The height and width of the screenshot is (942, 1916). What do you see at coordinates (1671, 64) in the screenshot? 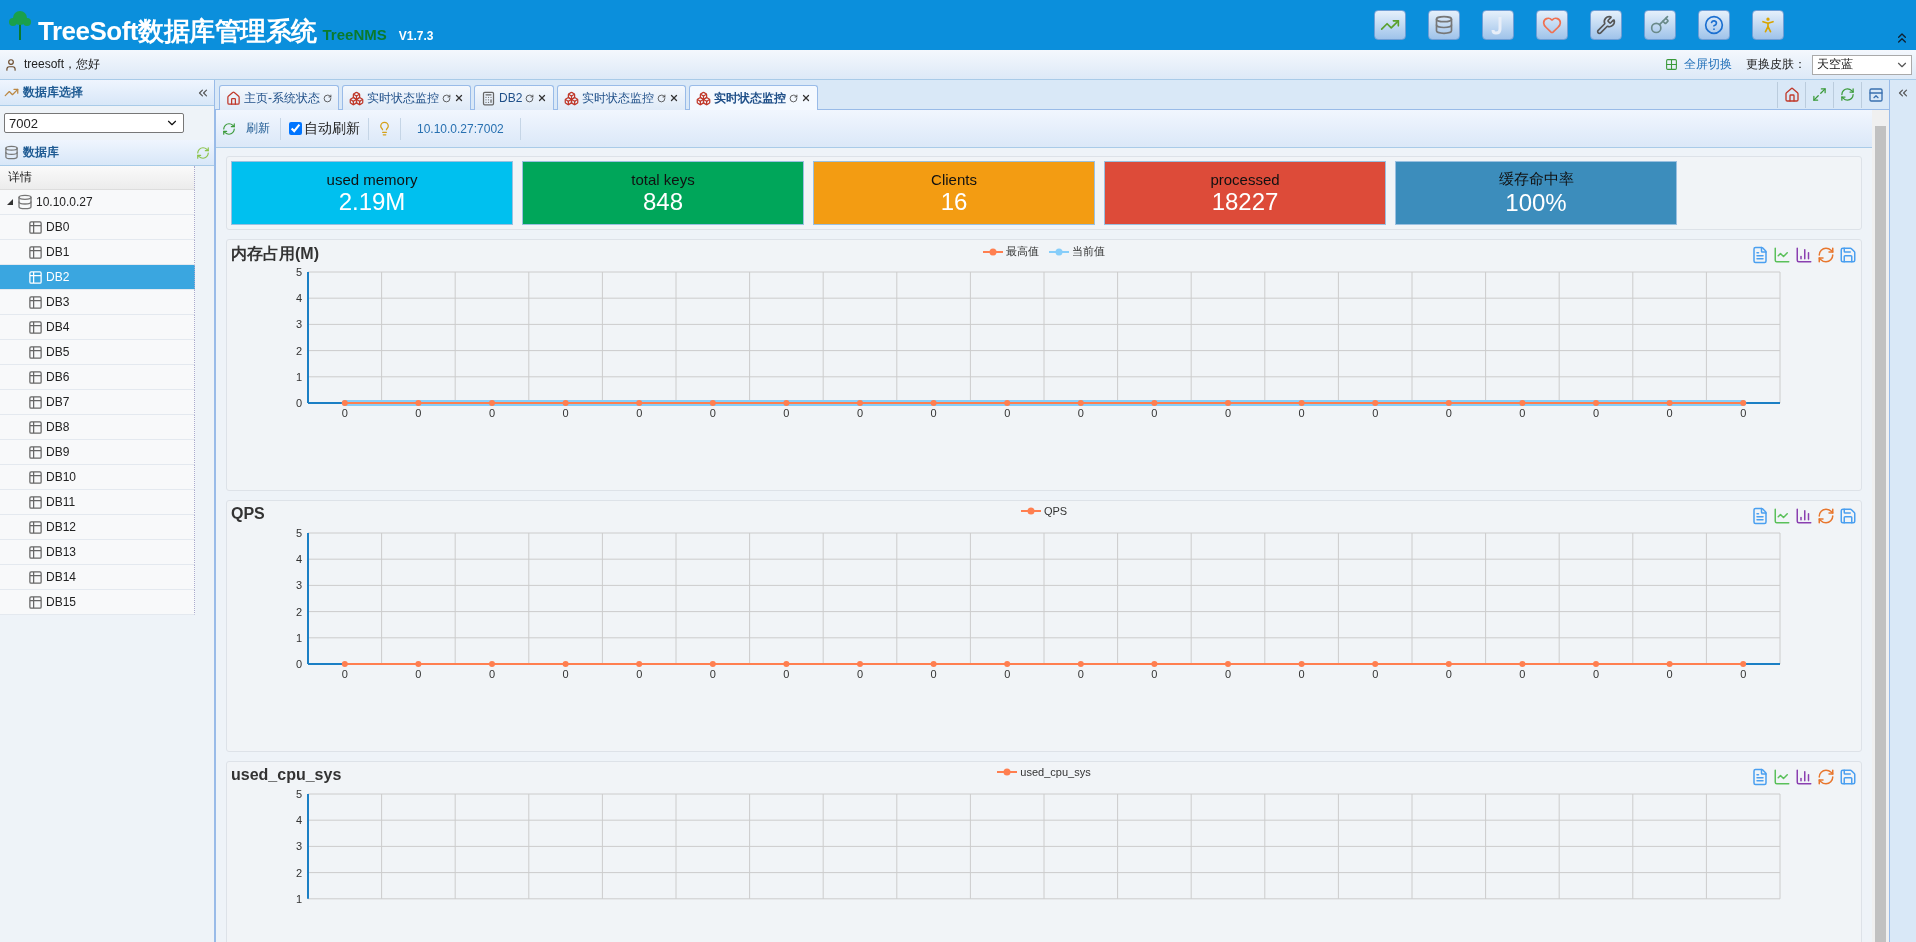
I see `grid-icon` at bounding box center [1671, 64].